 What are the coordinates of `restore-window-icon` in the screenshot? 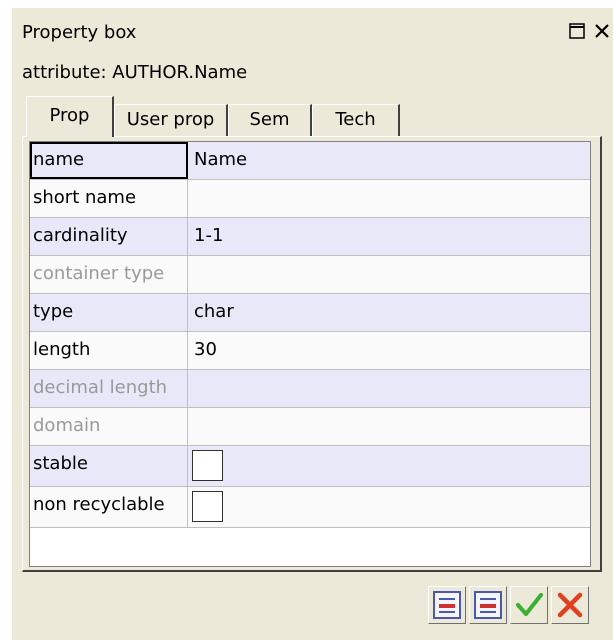 It's located at (577, 31).